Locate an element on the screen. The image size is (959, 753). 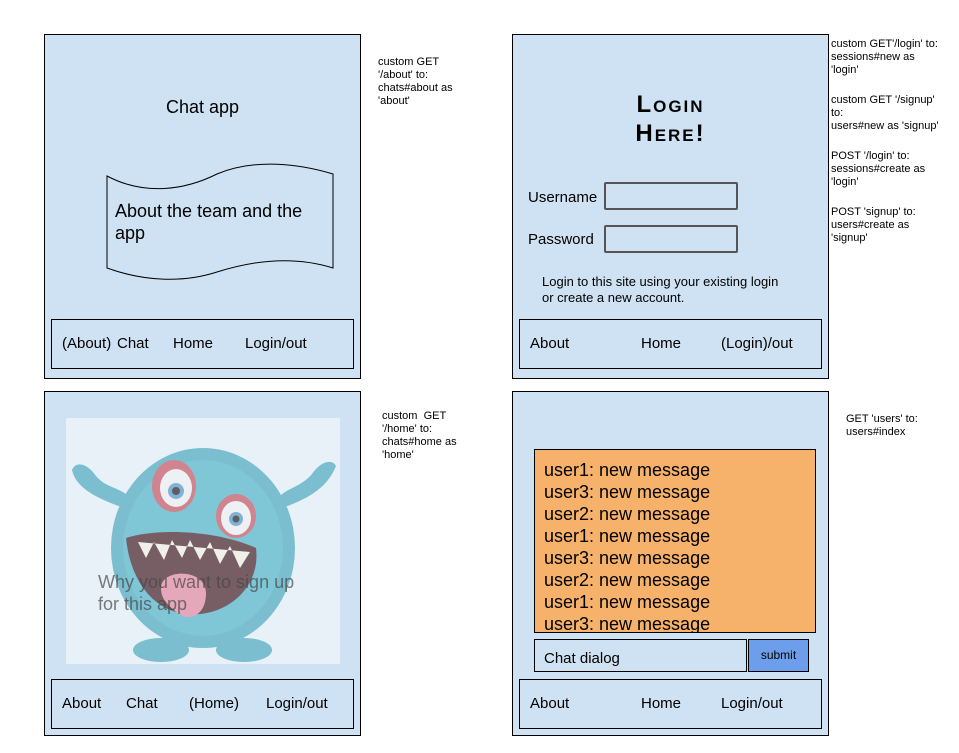
about-nav-bar: (About) Chat Home Login/out is located at coordinates (202, 344).